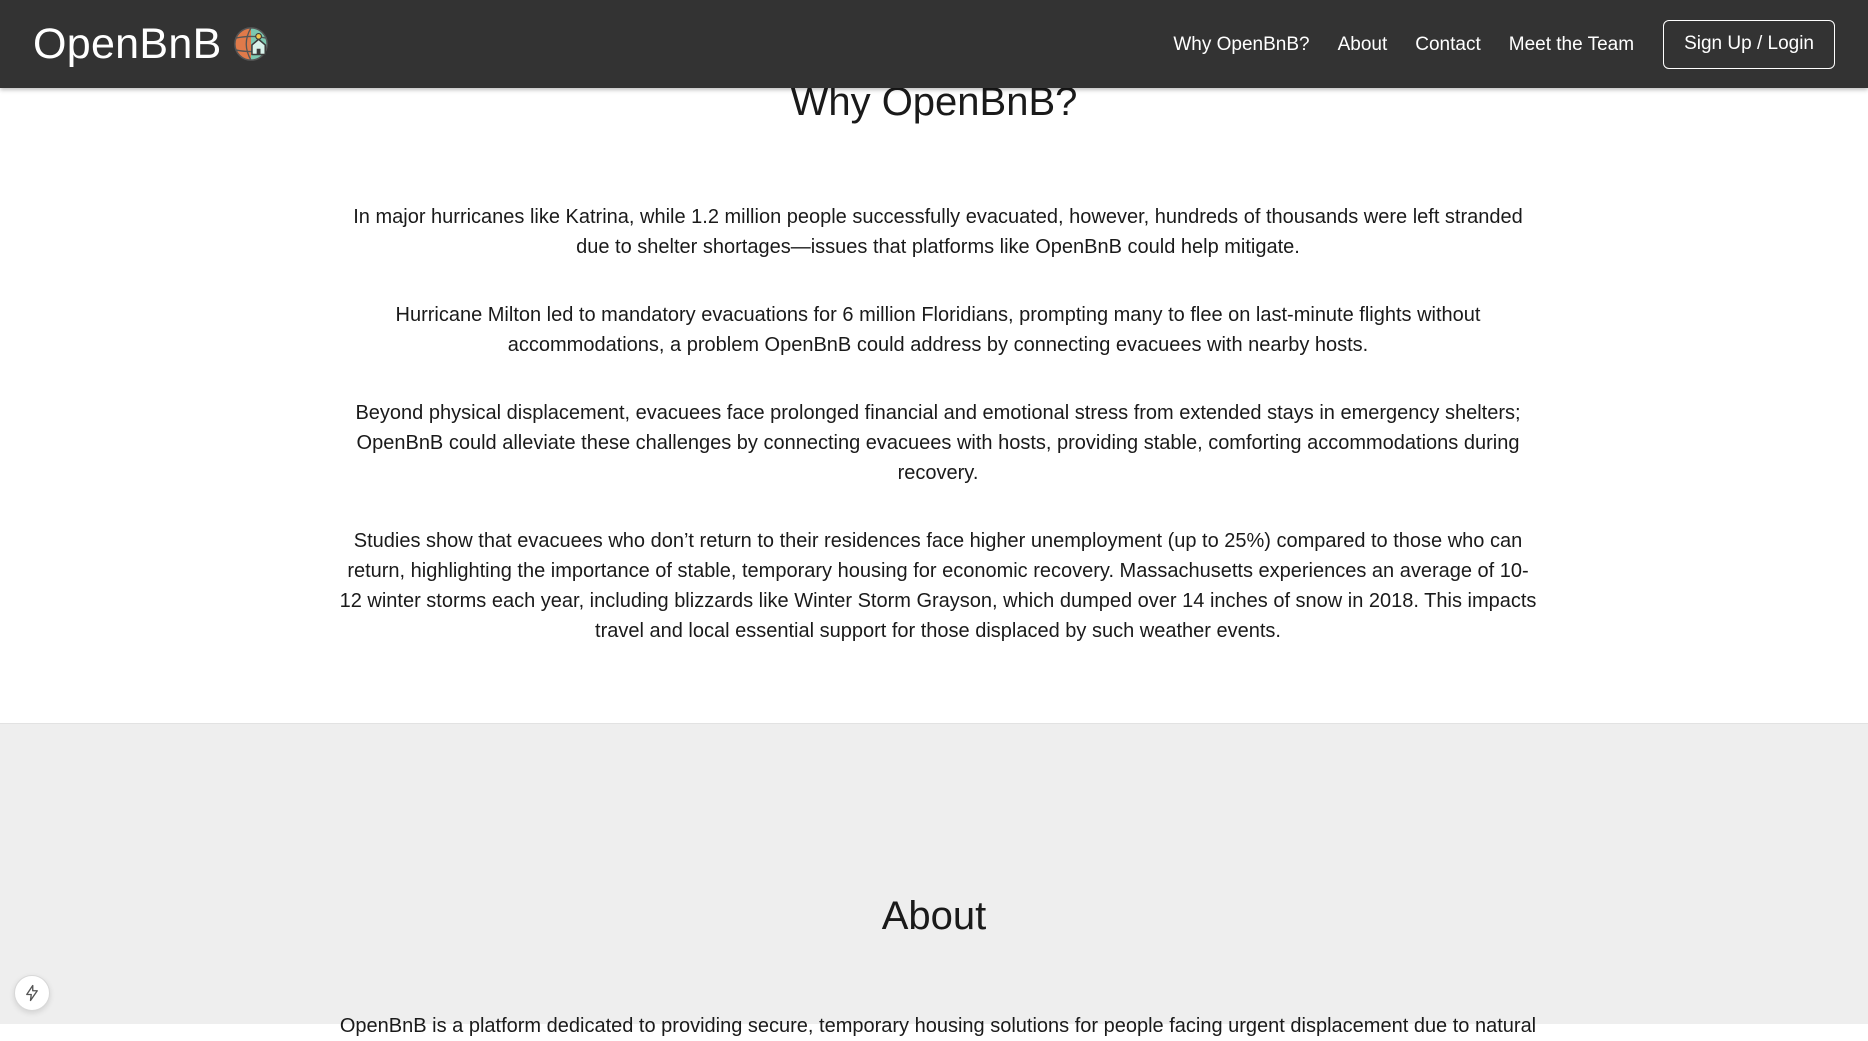  I want to click on brand-home-link: OpenBnB, so click(151, 43).